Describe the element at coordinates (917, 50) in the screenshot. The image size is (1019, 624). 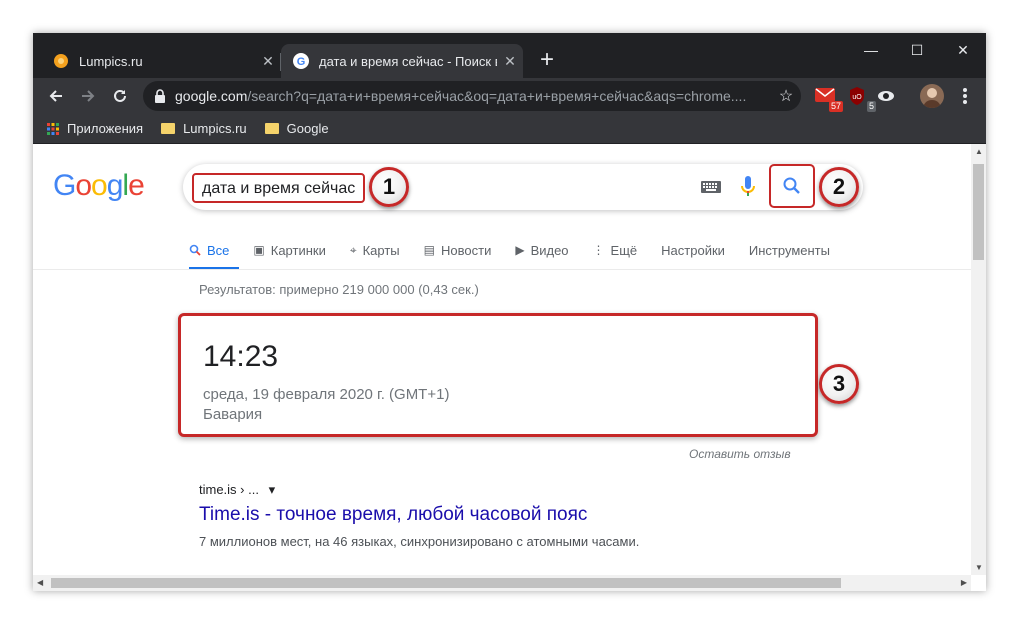
I see `maximize-button: ☐` at that location.